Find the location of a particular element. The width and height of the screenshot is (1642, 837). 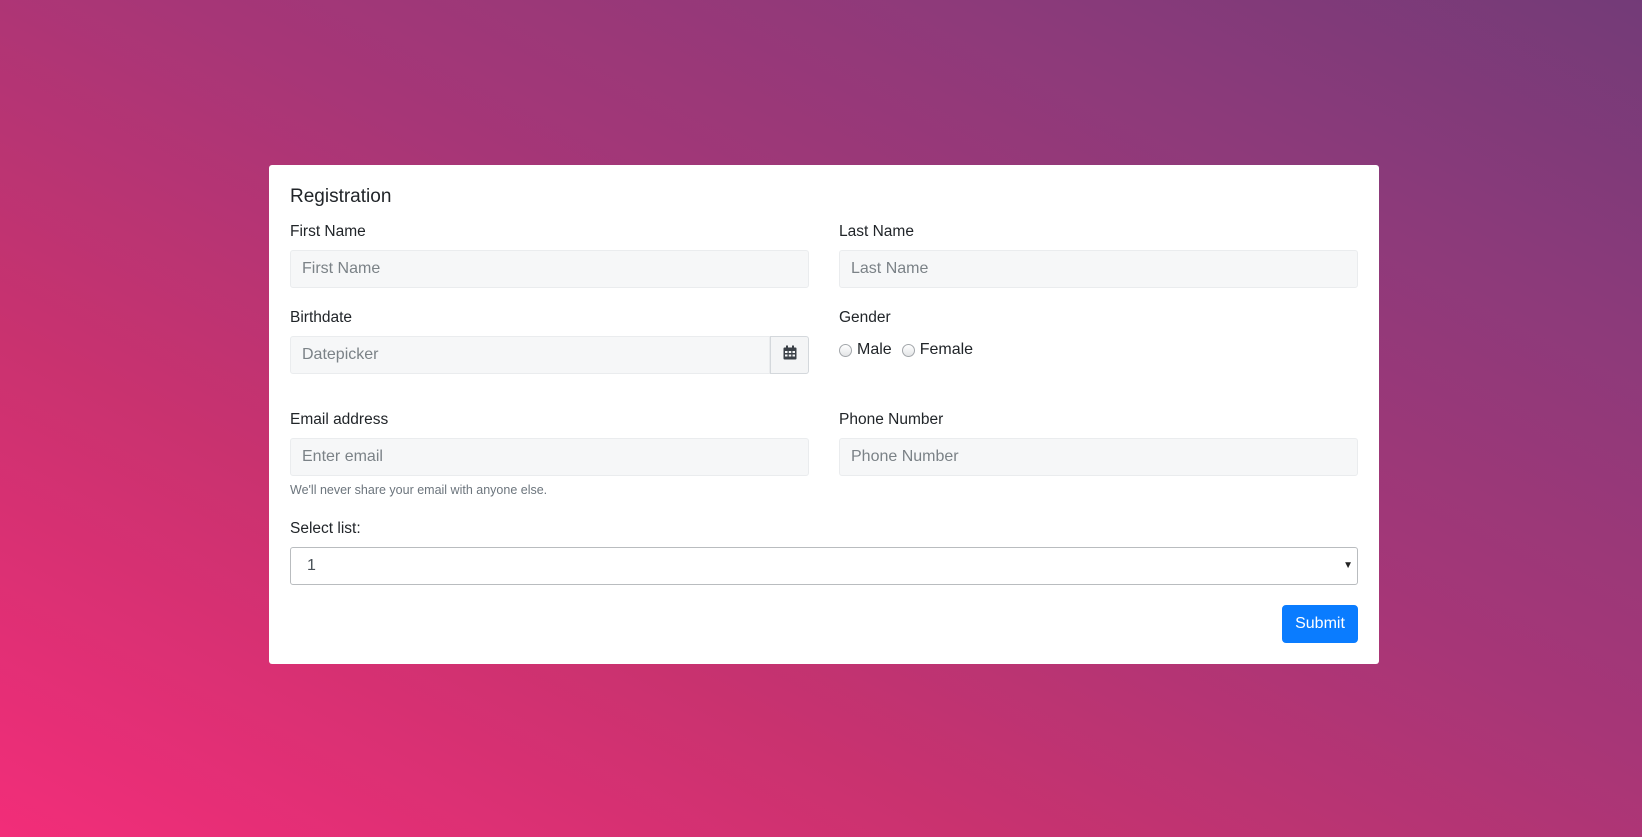

gender-label: Gender is located at coordinates (865, 317).